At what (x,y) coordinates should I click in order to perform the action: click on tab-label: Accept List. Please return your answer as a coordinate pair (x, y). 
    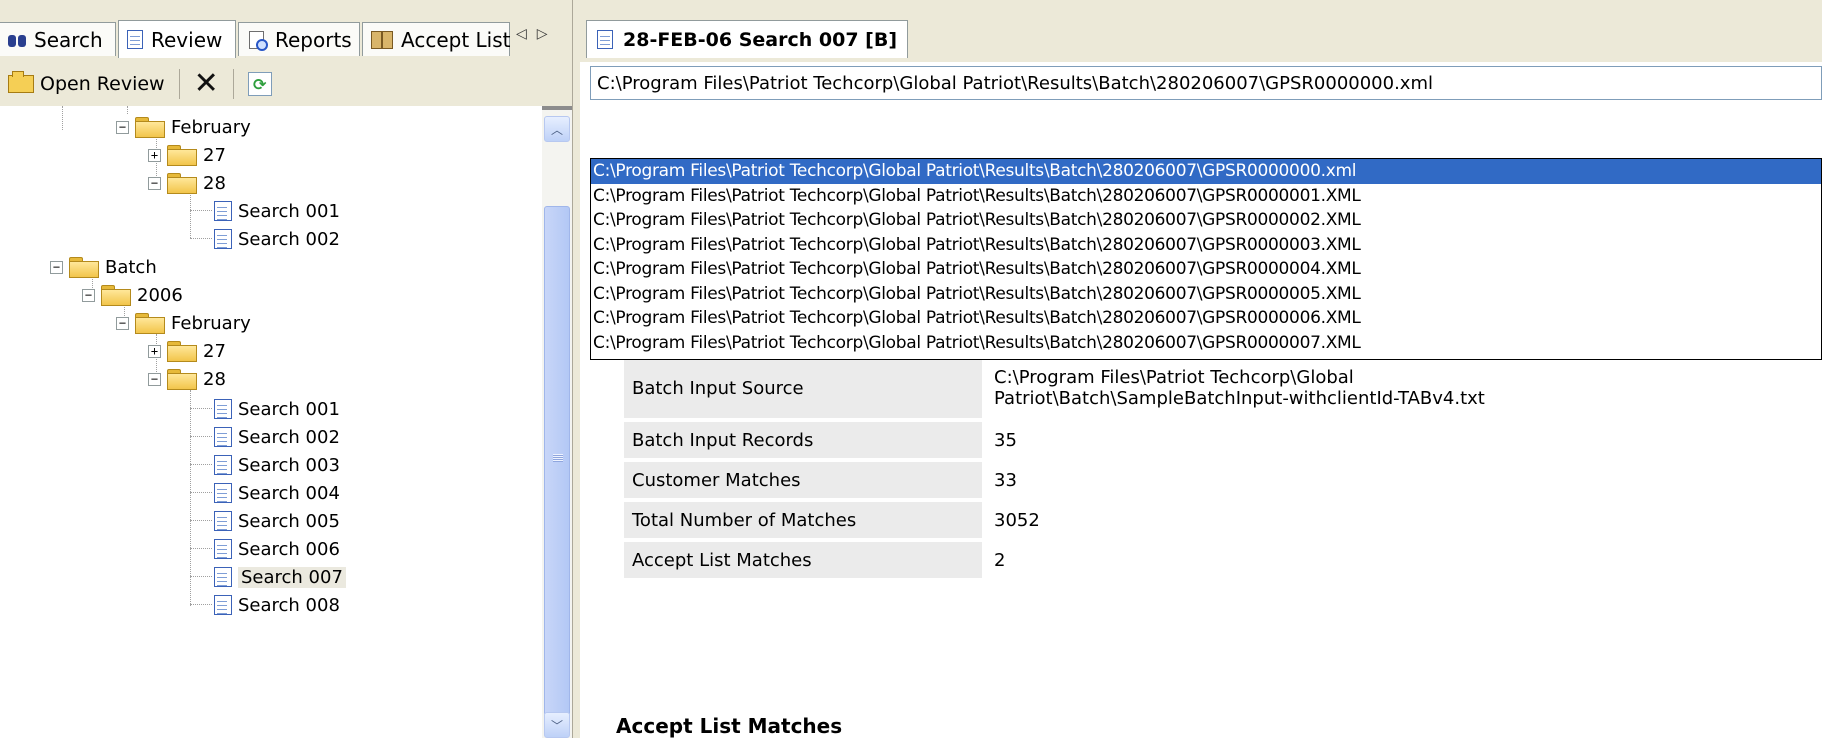
    Looking at the image, I should click on (456, 39).